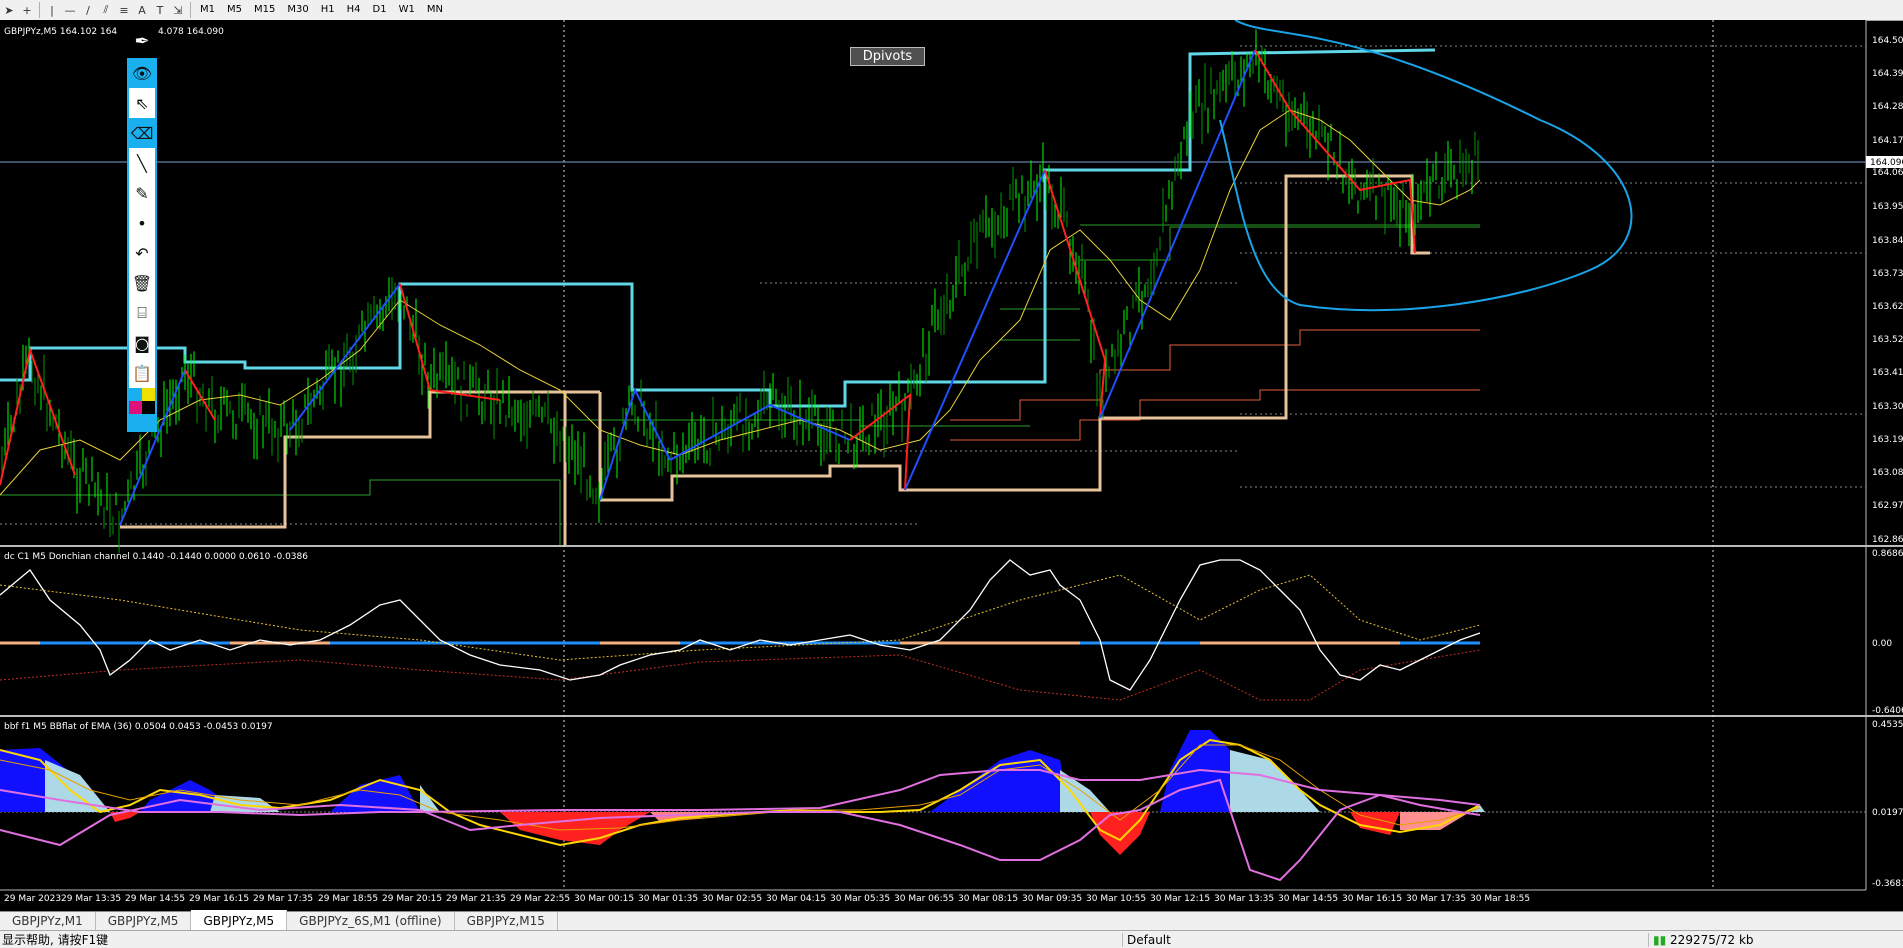  Describe the element at coordinates (142, 343) in the screenshot. I see `camera-icon: ◙` at that location.